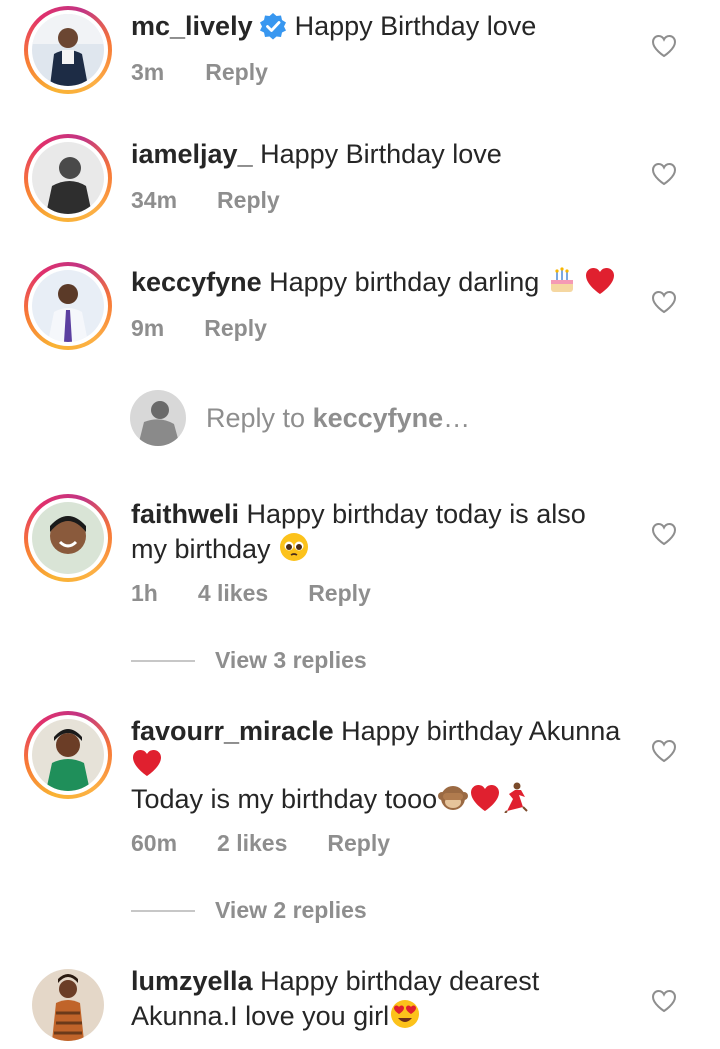 The image size is (720, 1049). What do you see at coordinates (158, 418) in the screenshot?
I see `own-avatar` at bounding box center [158, 418].